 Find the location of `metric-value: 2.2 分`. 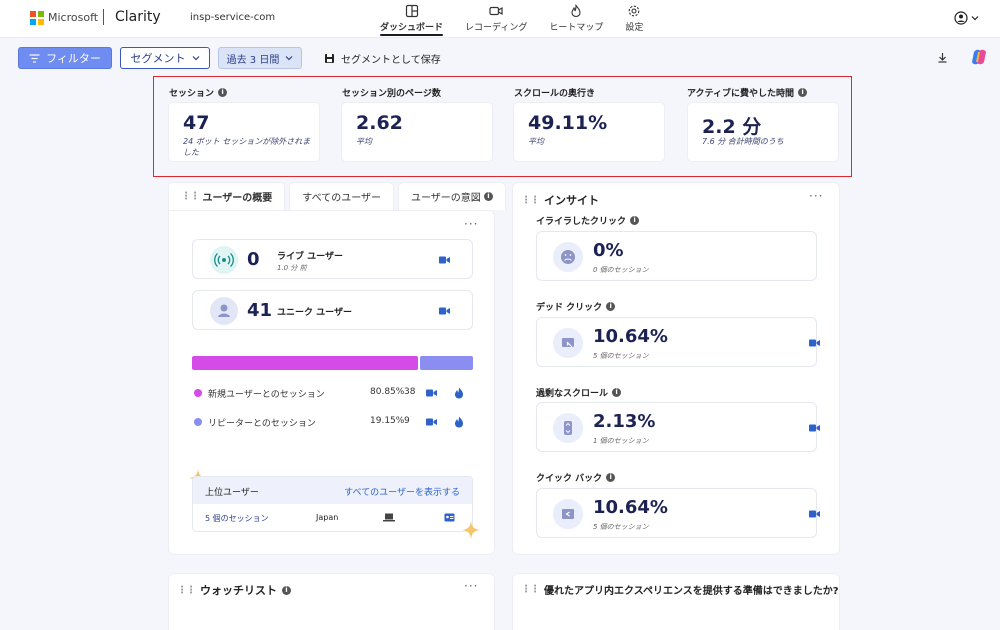

metric-value: 2.2 分 is located at coordinates (732, 127).